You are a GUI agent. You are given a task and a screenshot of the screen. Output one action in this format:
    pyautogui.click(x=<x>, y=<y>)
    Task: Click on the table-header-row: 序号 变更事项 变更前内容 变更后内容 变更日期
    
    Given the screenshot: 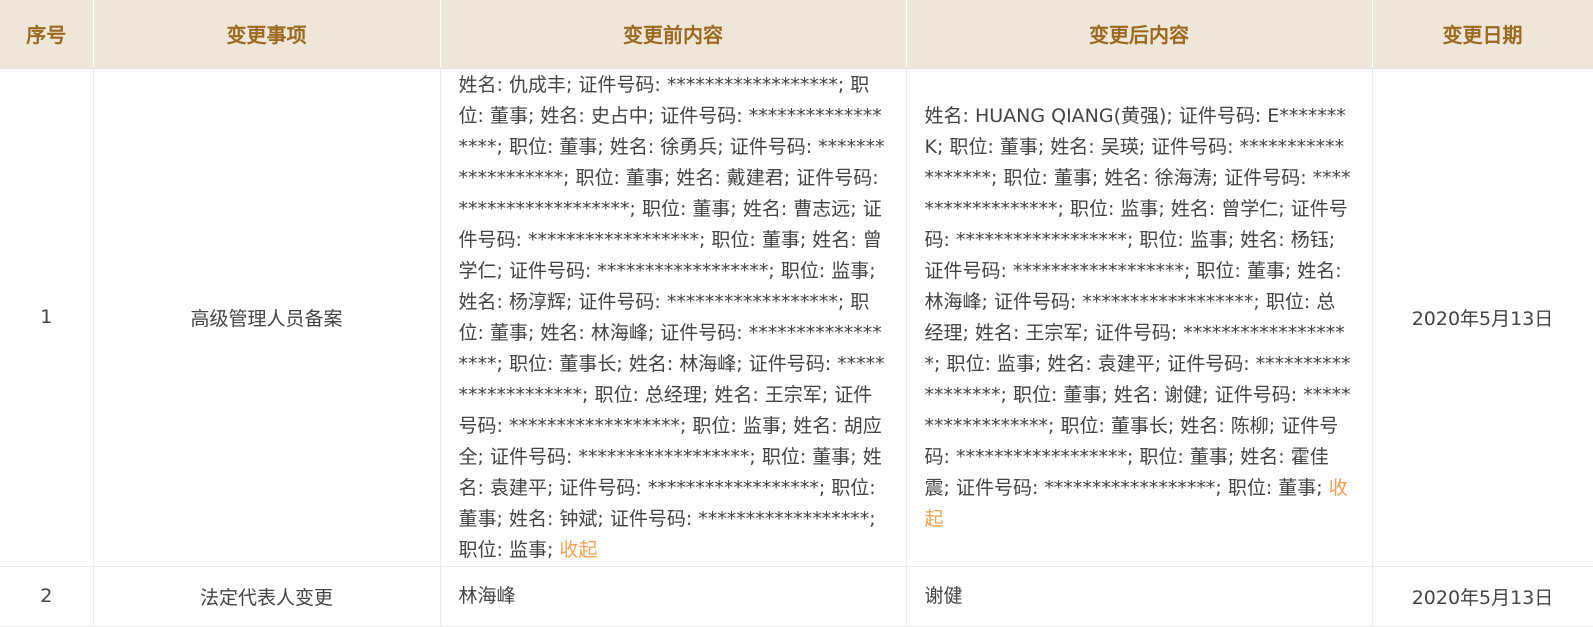 What is the action you would take?
    pyautogui.click(x=796, y=34)
    